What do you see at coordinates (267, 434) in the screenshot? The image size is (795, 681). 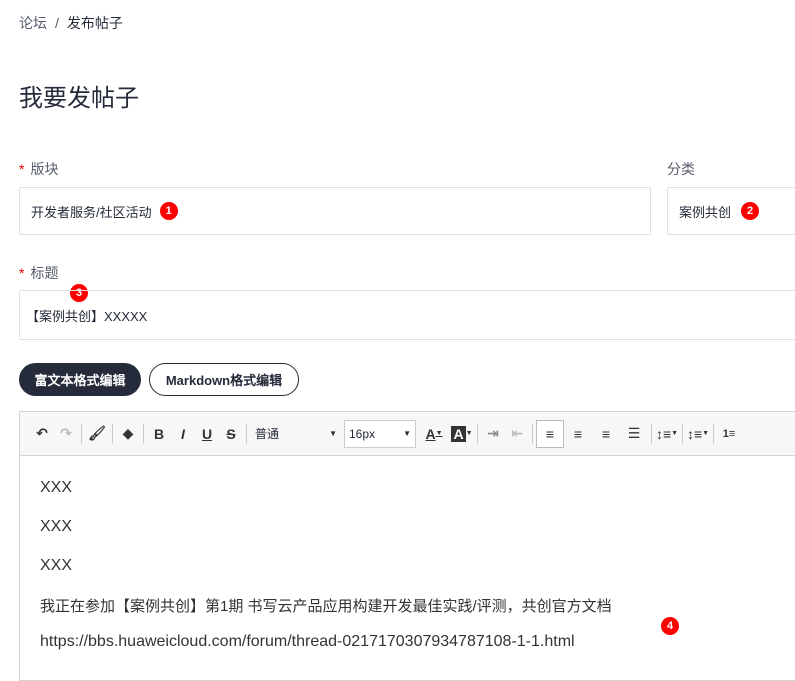 I see `paragraph-format-value: 普通` at bounding box center [267, 434].